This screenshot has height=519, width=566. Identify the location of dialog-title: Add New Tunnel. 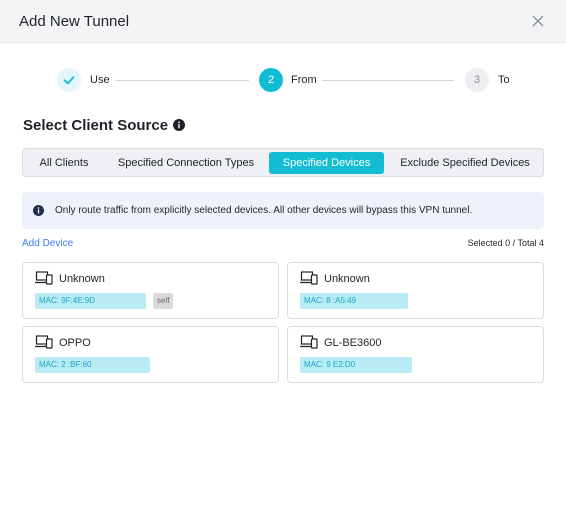
(74, 21).